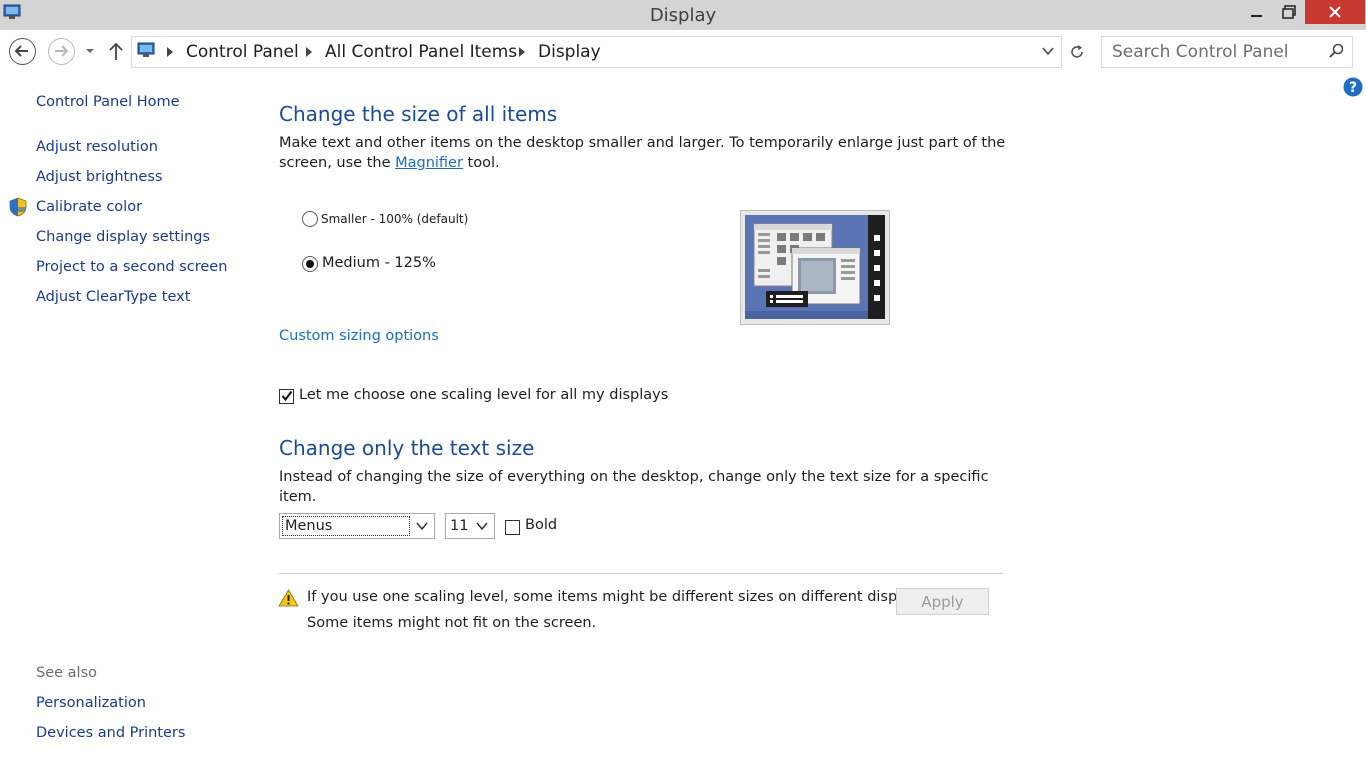 The image size is (1366, 768). What do you see at coordinates (394, 219) in the screenshot?
I see `radio-smaller-label: Smaller - 100% (default)` at bounding box center [394, 219].